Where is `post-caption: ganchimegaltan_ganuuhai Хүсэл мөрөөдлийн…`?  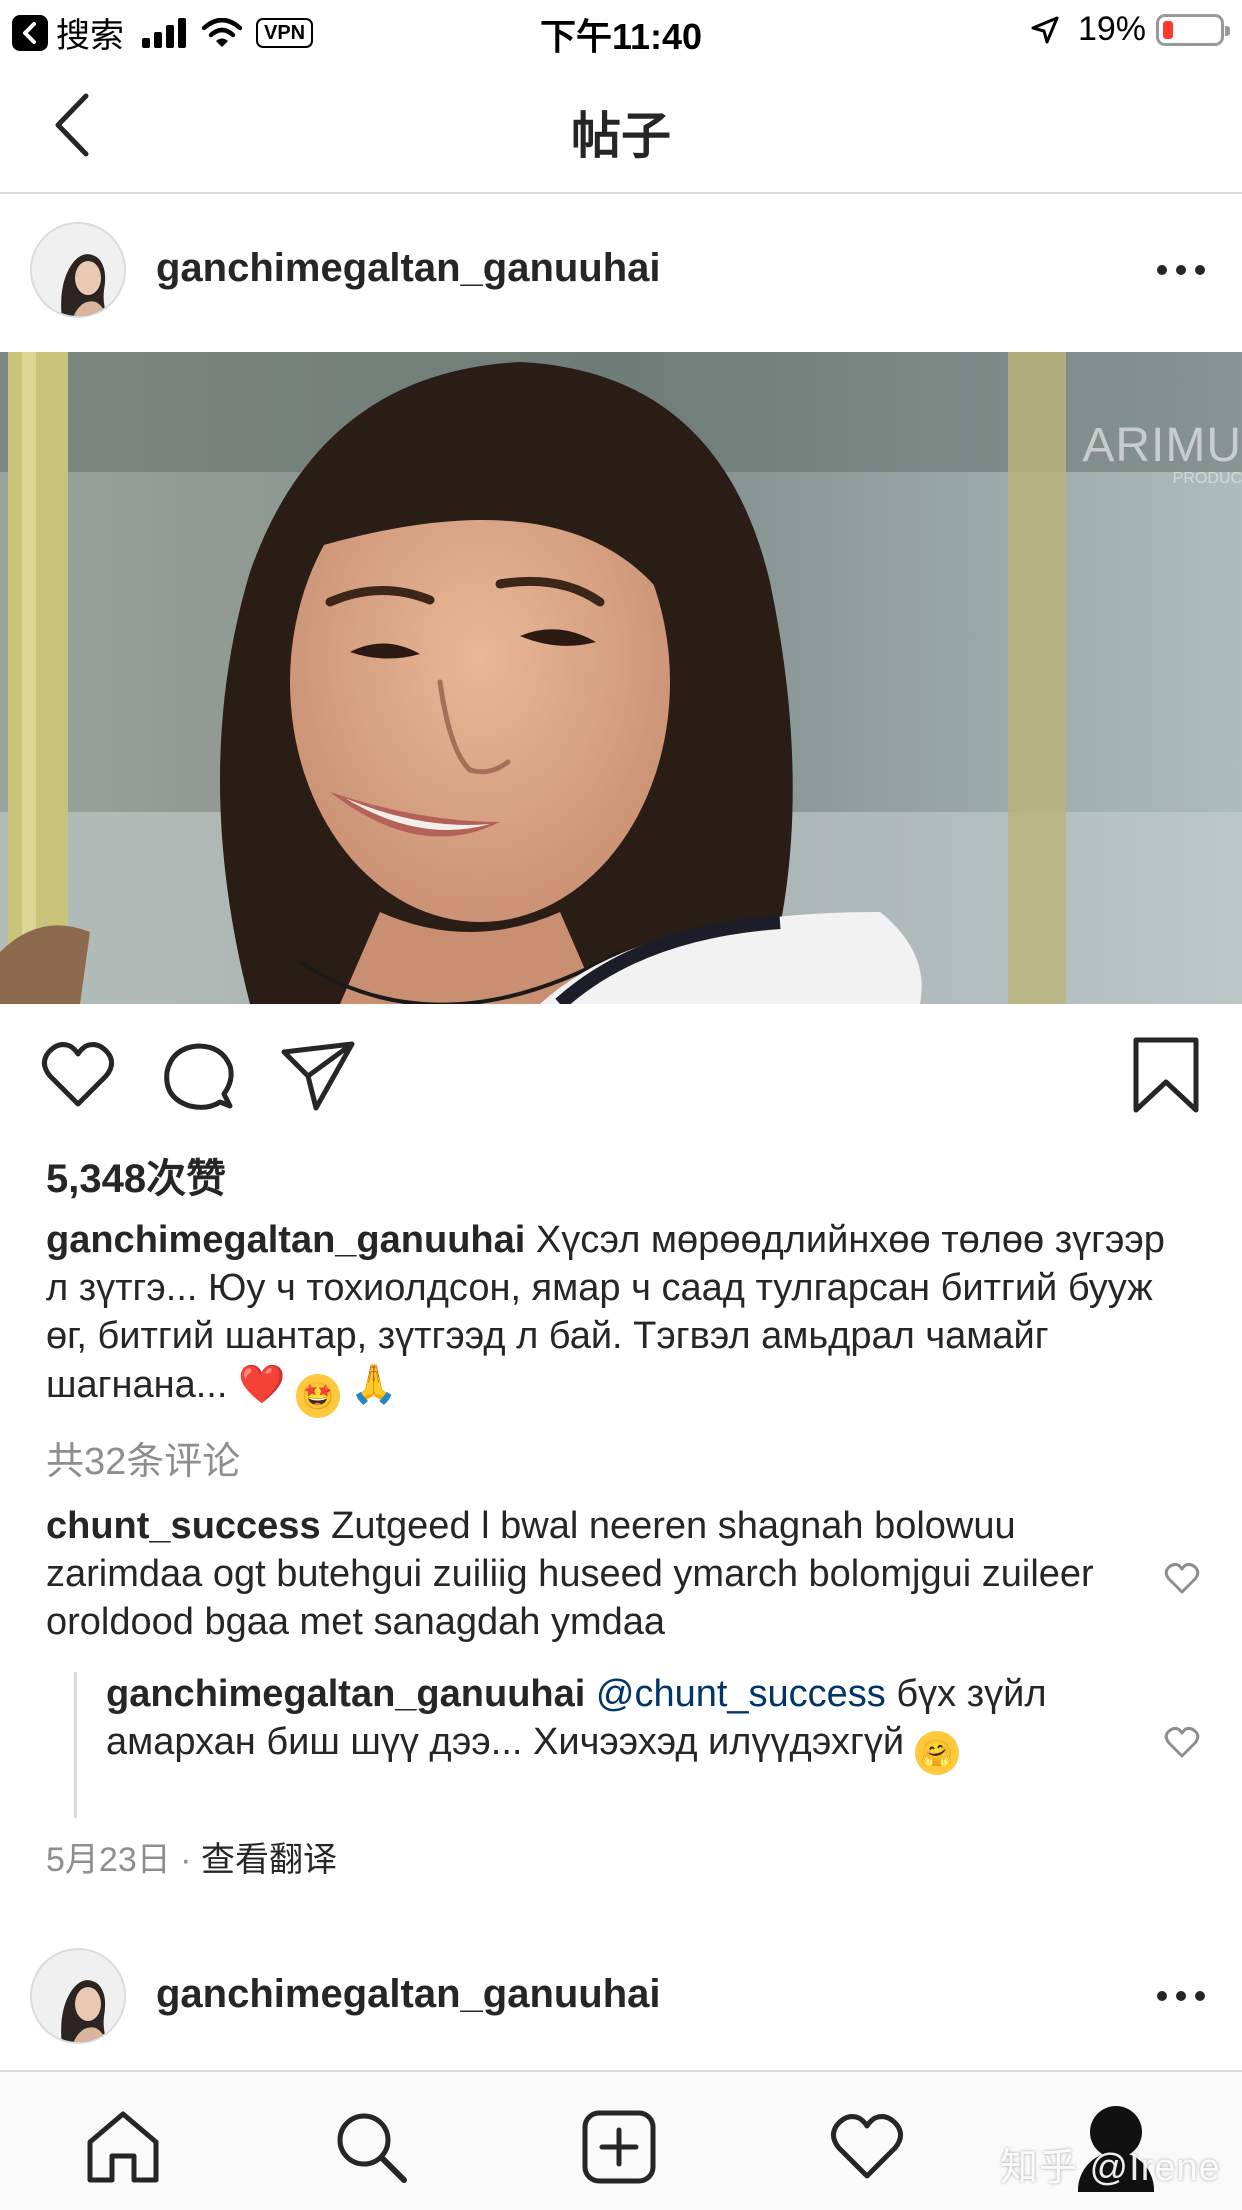 post-caption: ganchimegaltan_ganuuhai Хүсэл мөрөөдлийн… is located at coordinates (621, 1317).